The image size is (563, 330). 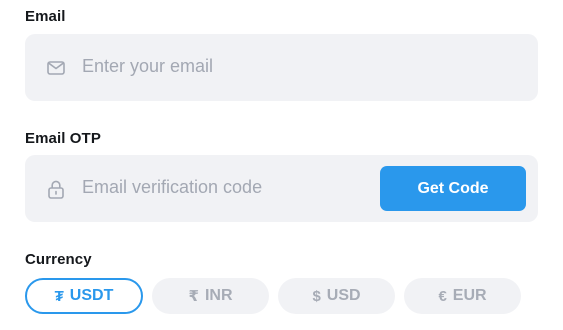 What do you see at coordinates (56, 189) in the screenshot?
I see `lock-icon` at bounding box center [56, 189].